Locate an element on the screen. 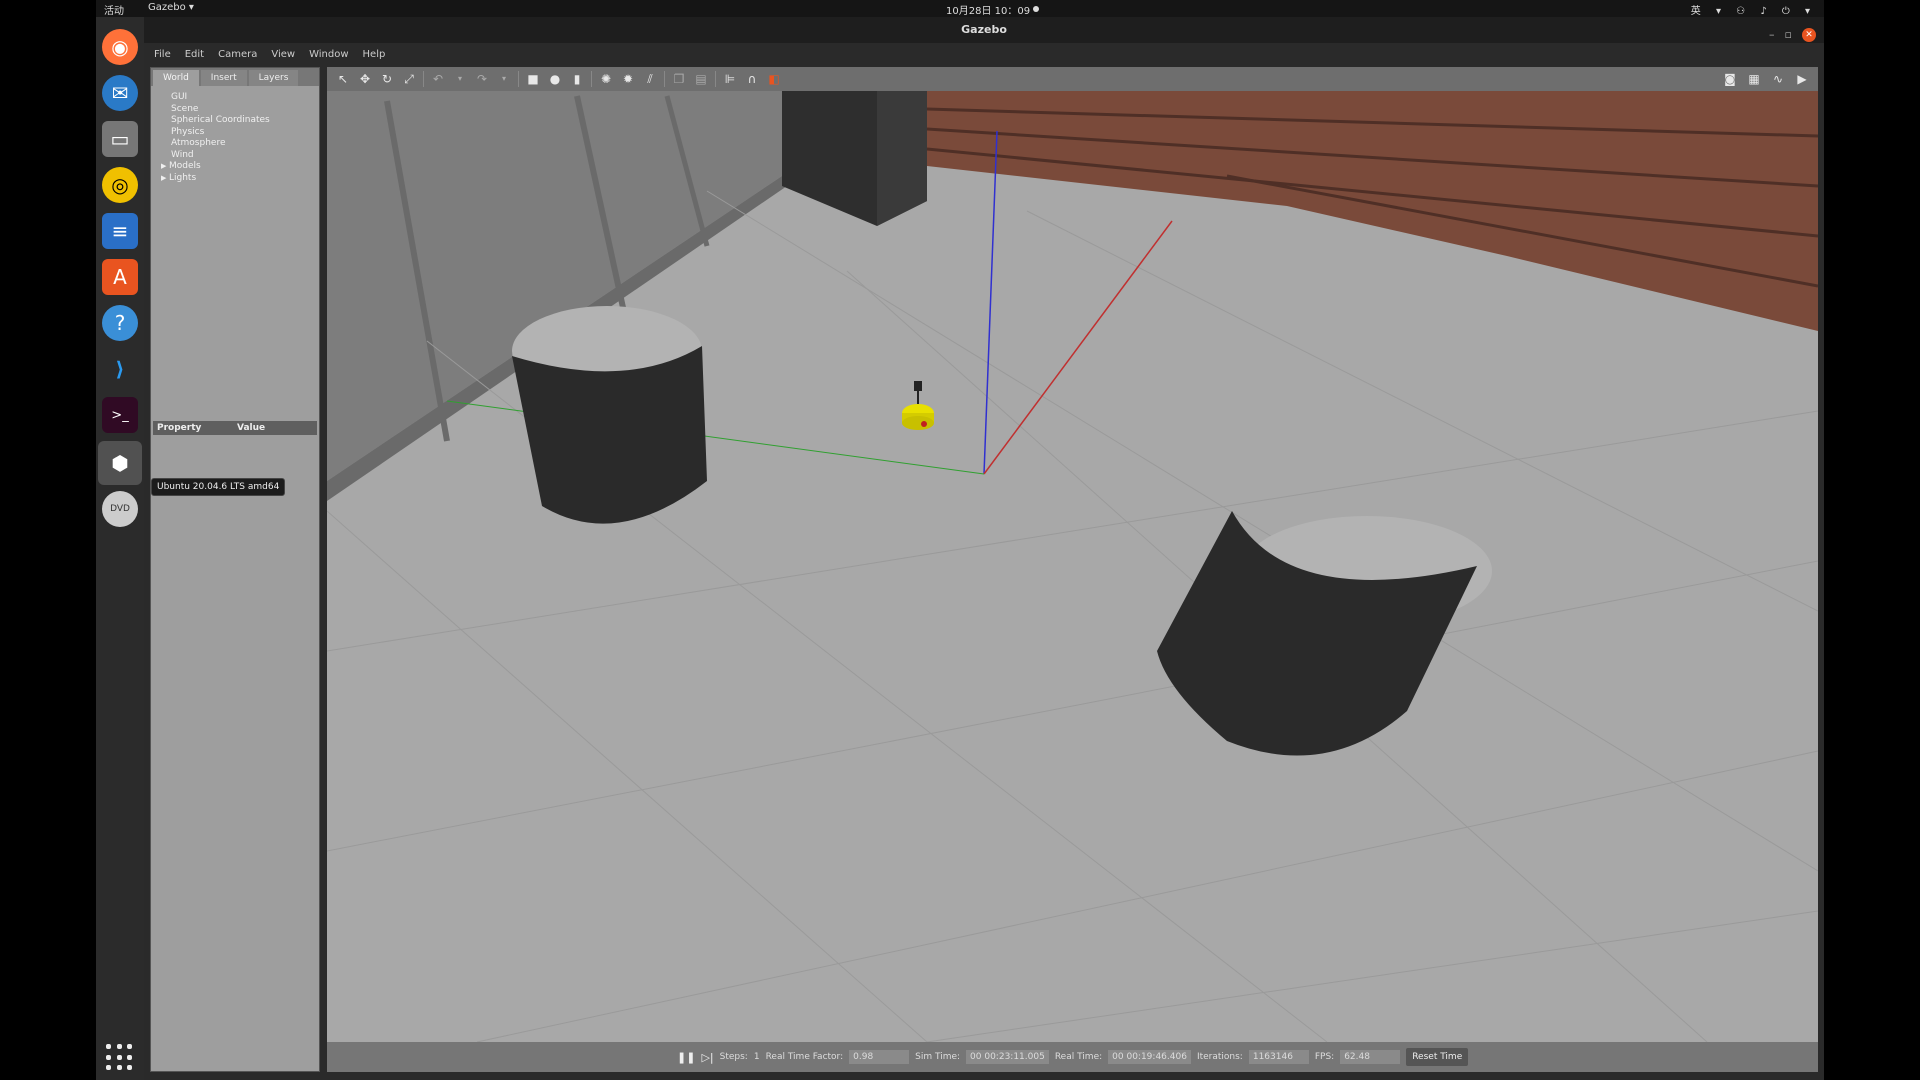 The width and height of the screenshot is (1920, 1080). step-icon: ▷| is located at coordinates (707, 1057).